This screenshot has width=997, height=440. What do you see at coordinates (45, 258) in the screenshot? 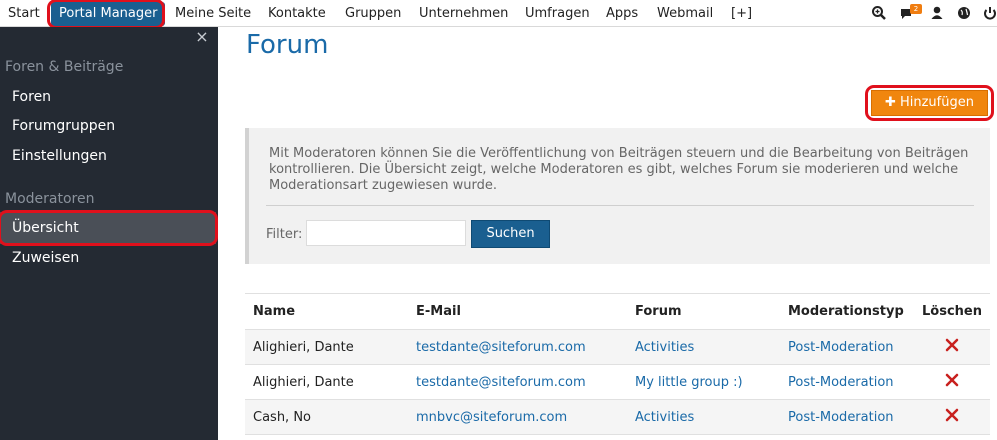
I see `sidebar-item-zuweisen: Zuweisen` at bounding box center [45, 258].